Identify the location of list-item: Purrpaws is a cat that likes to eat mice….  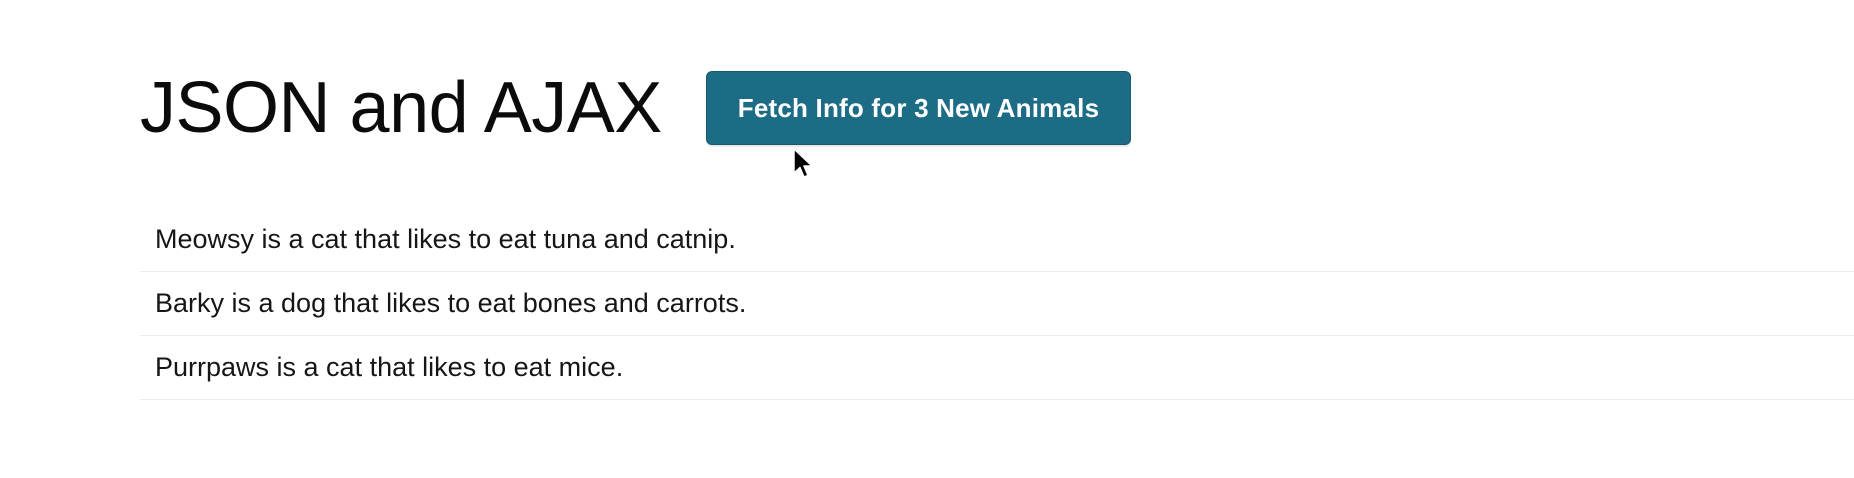
(997, 368).